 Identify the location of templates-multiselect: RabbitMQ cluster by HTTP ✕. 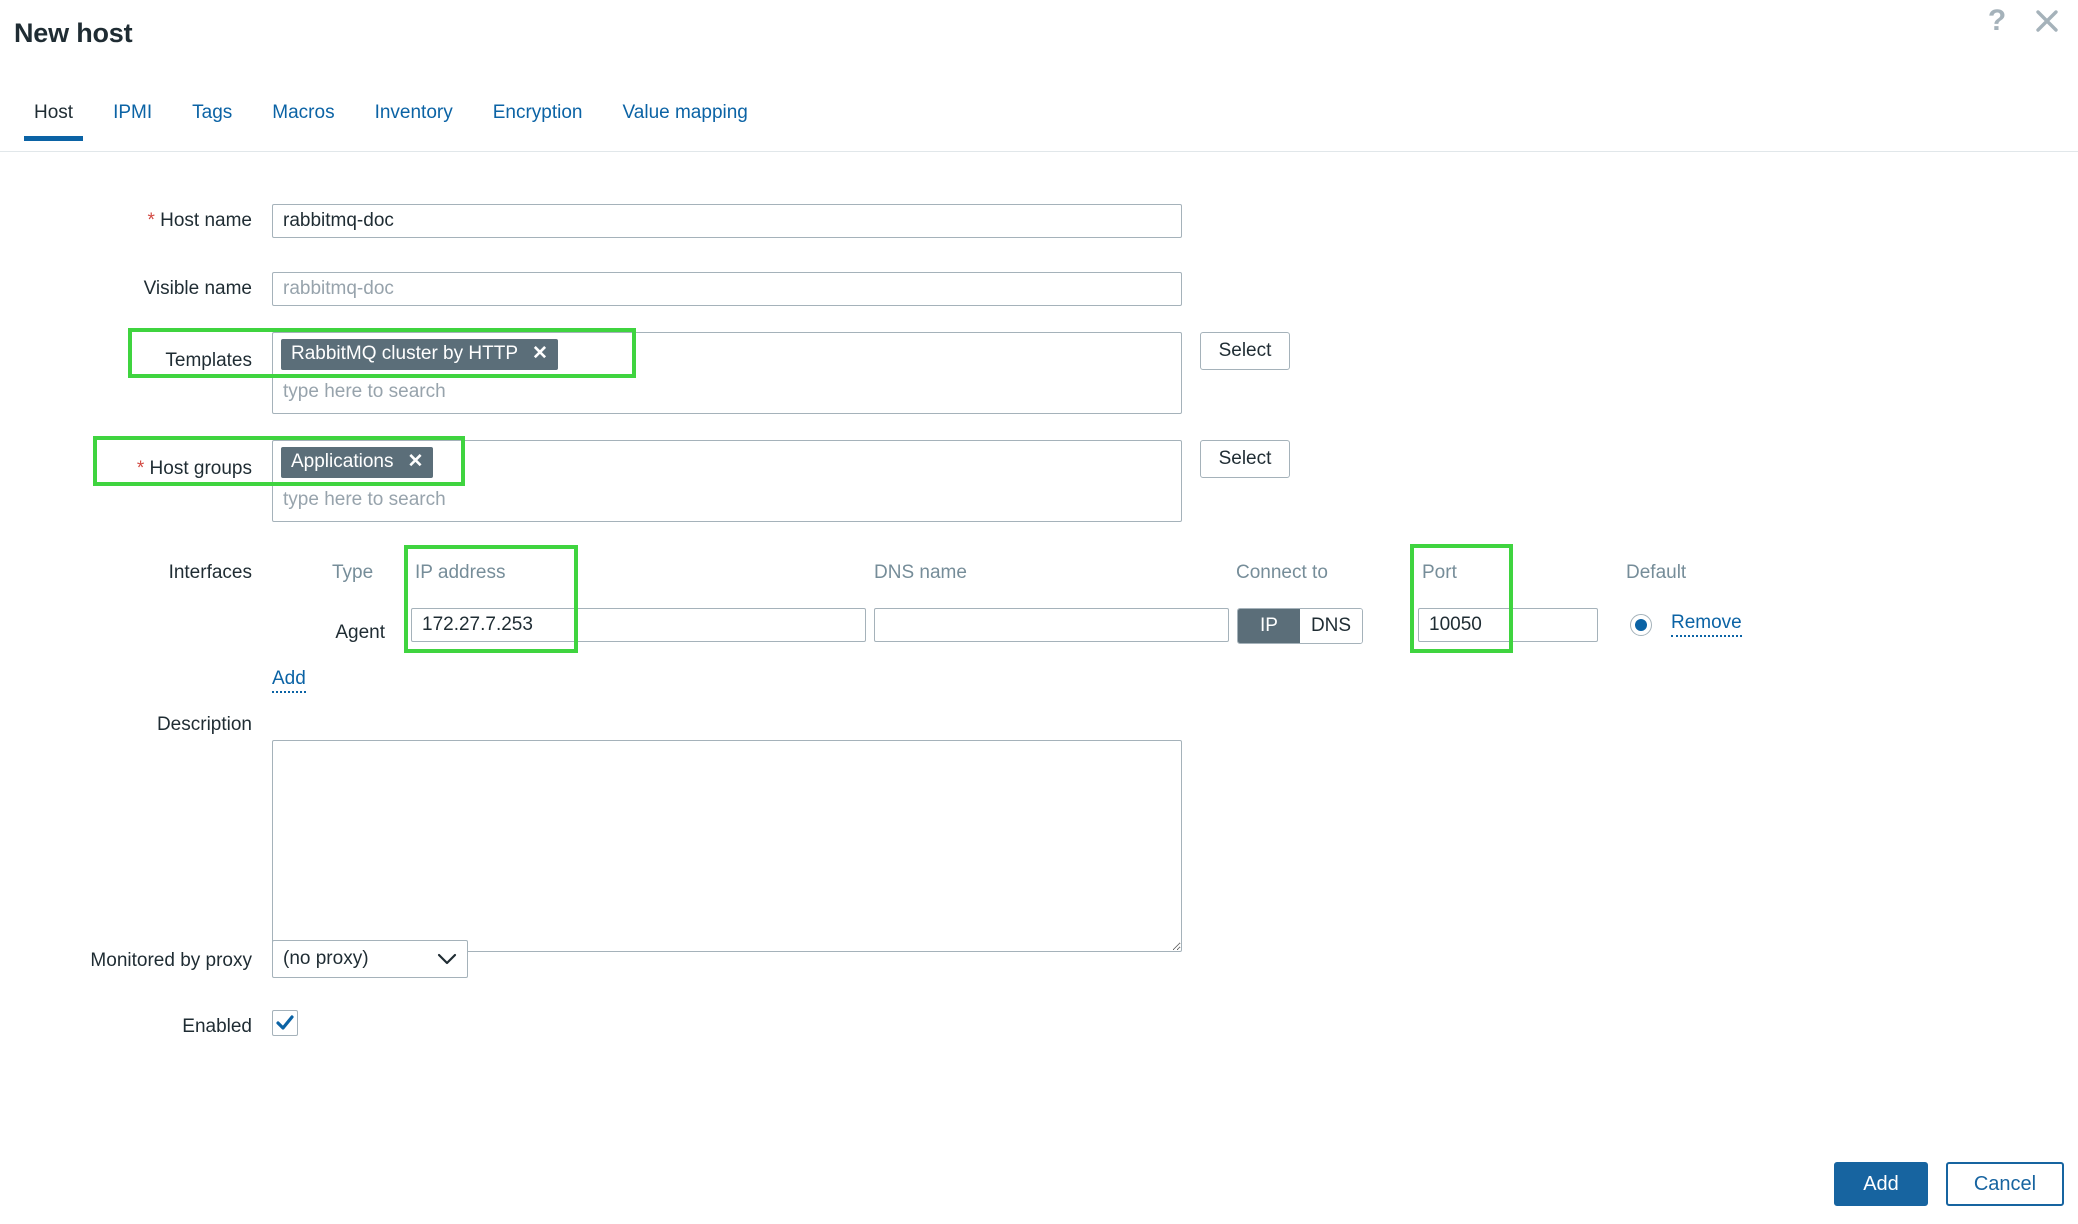
(727, 373).